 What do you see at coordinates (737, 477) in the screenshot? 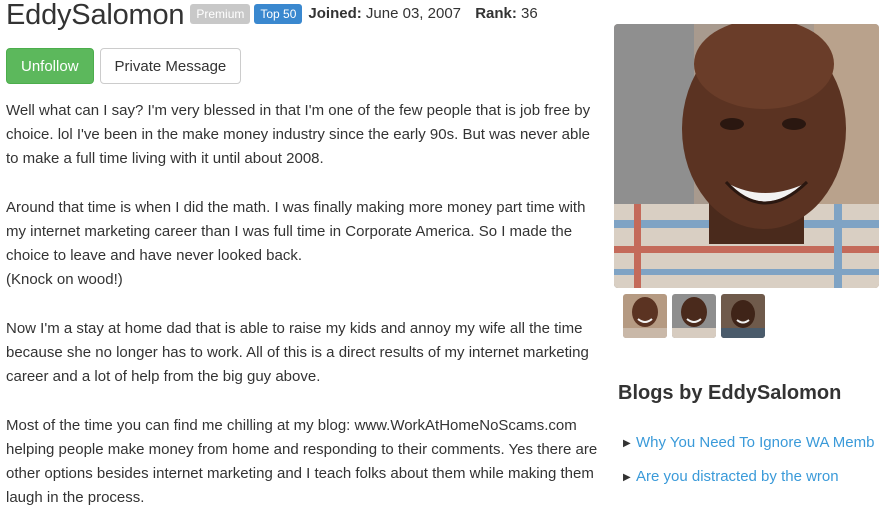
I see `blog-link: Are you distracted by the wron` at bounding box center [737, 477].